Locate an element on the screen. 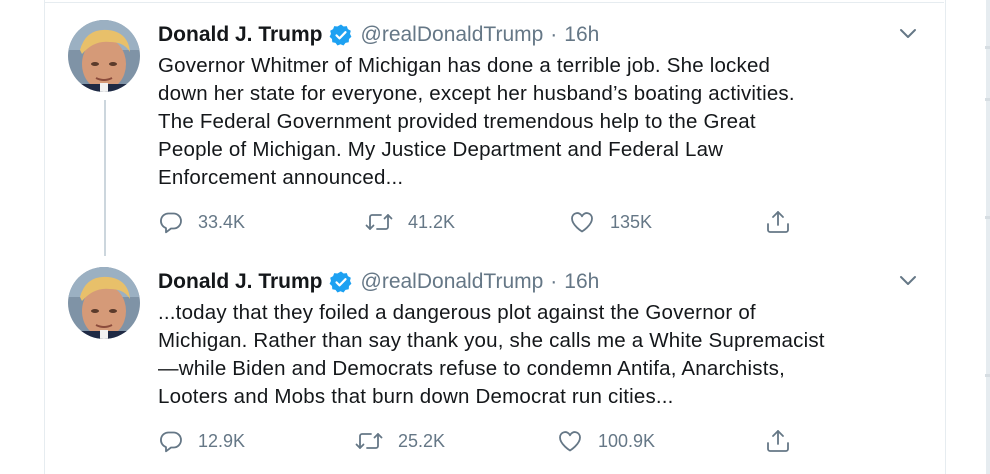  reply-button: 12.9K is located at coordinates (201, 441).